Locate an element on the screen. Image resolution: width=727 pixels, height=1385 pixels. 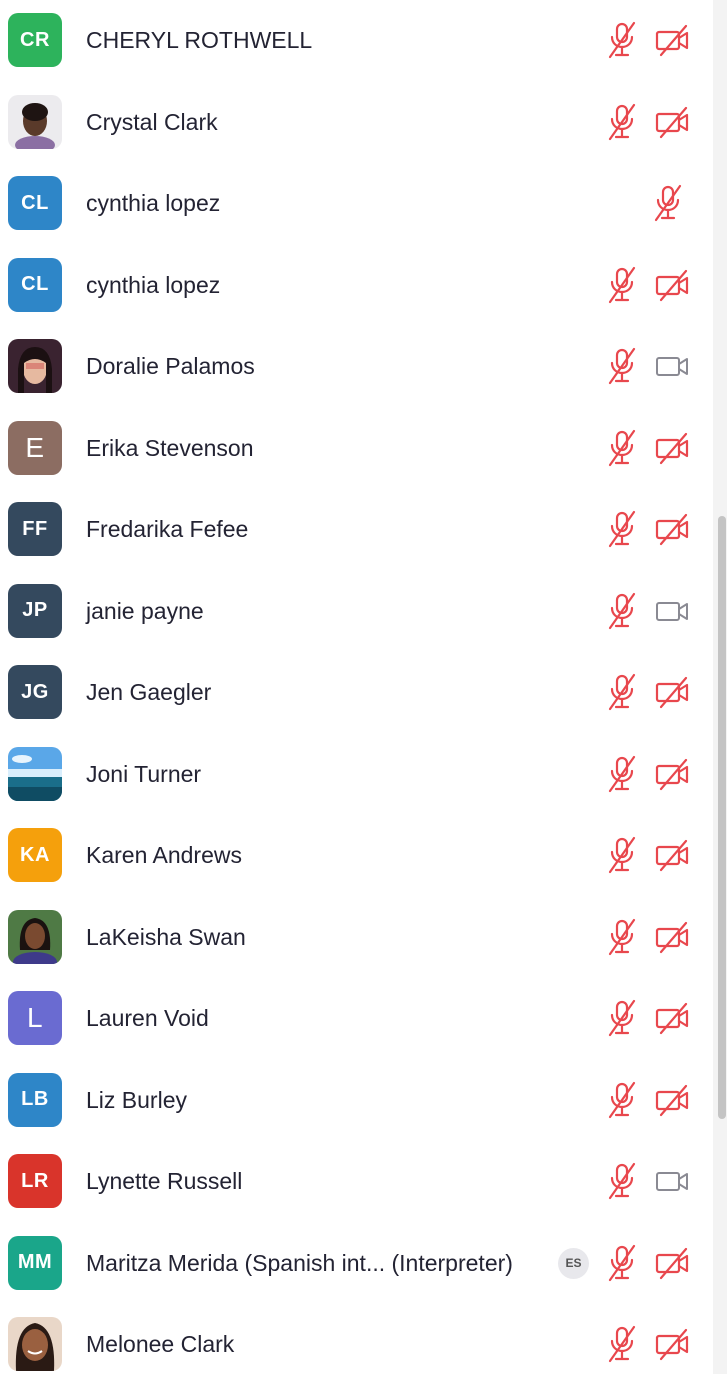
avatar: CR is located at coordinates (35, 40).